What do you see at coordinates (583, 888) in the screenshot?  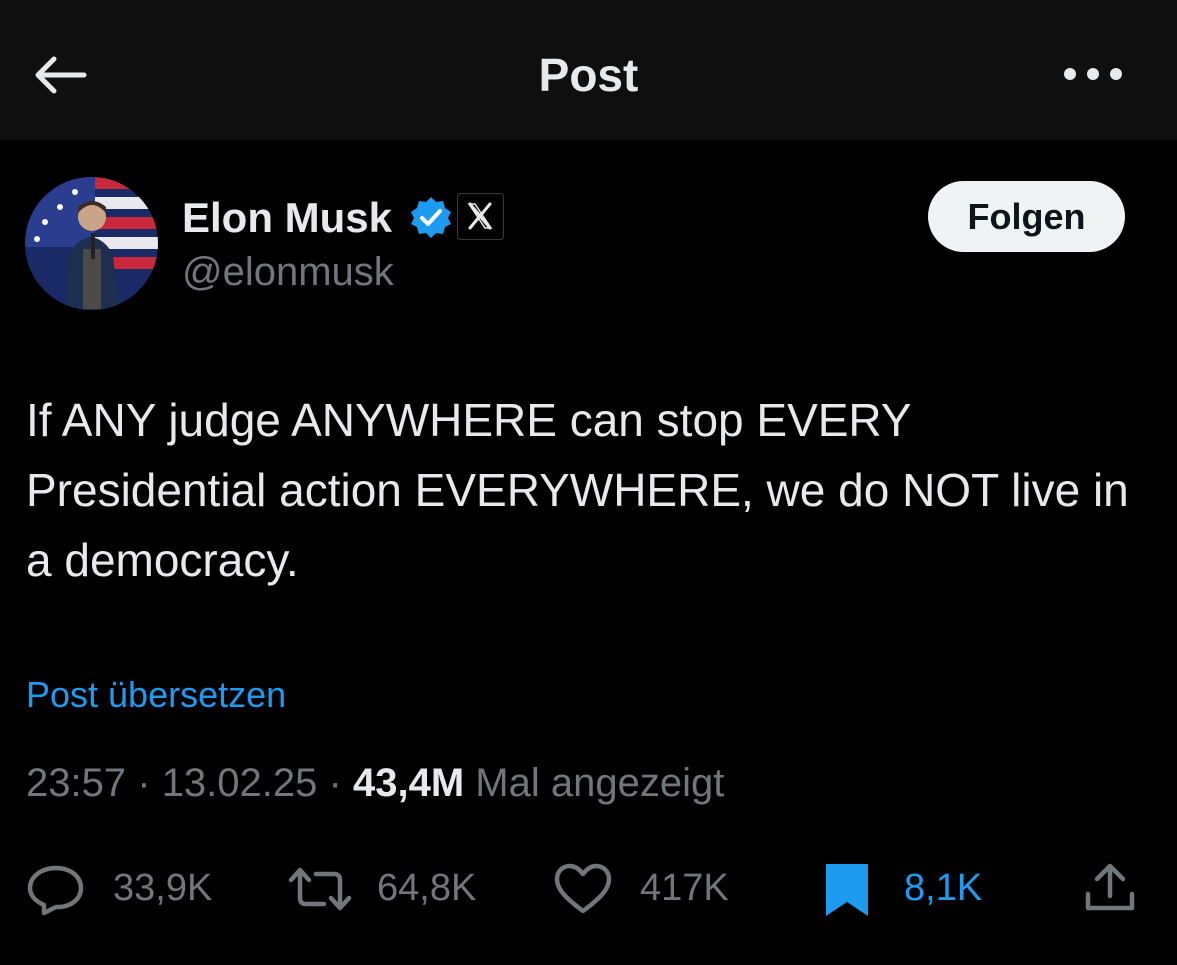 I see `like-icon` at bounding box center [583, 888].